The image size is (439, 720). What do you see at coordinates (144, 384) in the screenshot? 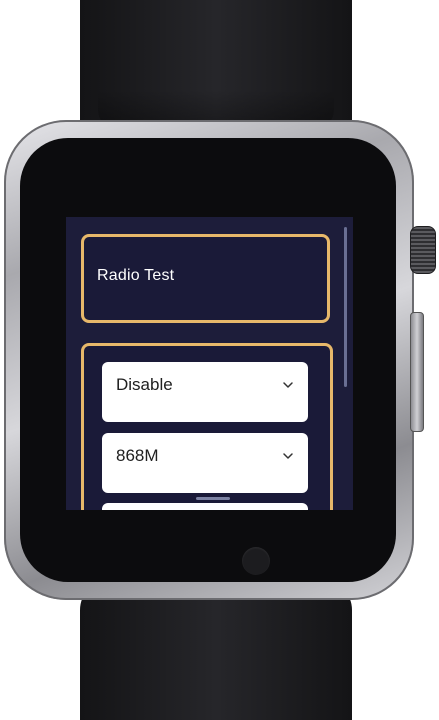
I see `mode-dropdown-value: Disable` at bounding box center [144, 384].